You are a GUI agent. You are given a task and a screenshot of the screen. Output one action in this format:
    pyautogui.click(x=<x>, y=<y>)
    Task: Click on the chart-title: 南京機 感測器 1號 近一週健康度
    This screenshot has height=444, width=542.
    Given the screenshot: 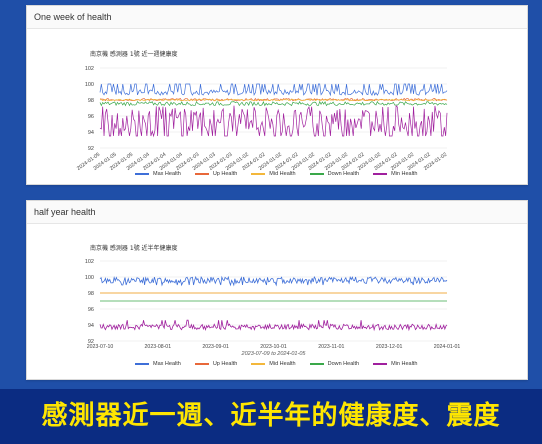 What is the action you would take?
    pyautogui.click(x=134, y=54)
    